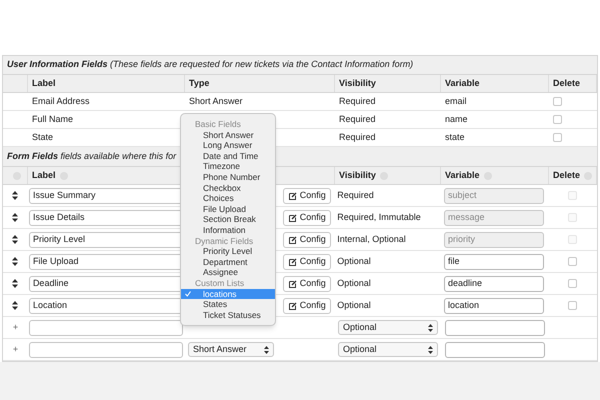 Image resolution: width=600 pixels, height=400 pixels. I want to click on menu-item: States, so click(228, 304).